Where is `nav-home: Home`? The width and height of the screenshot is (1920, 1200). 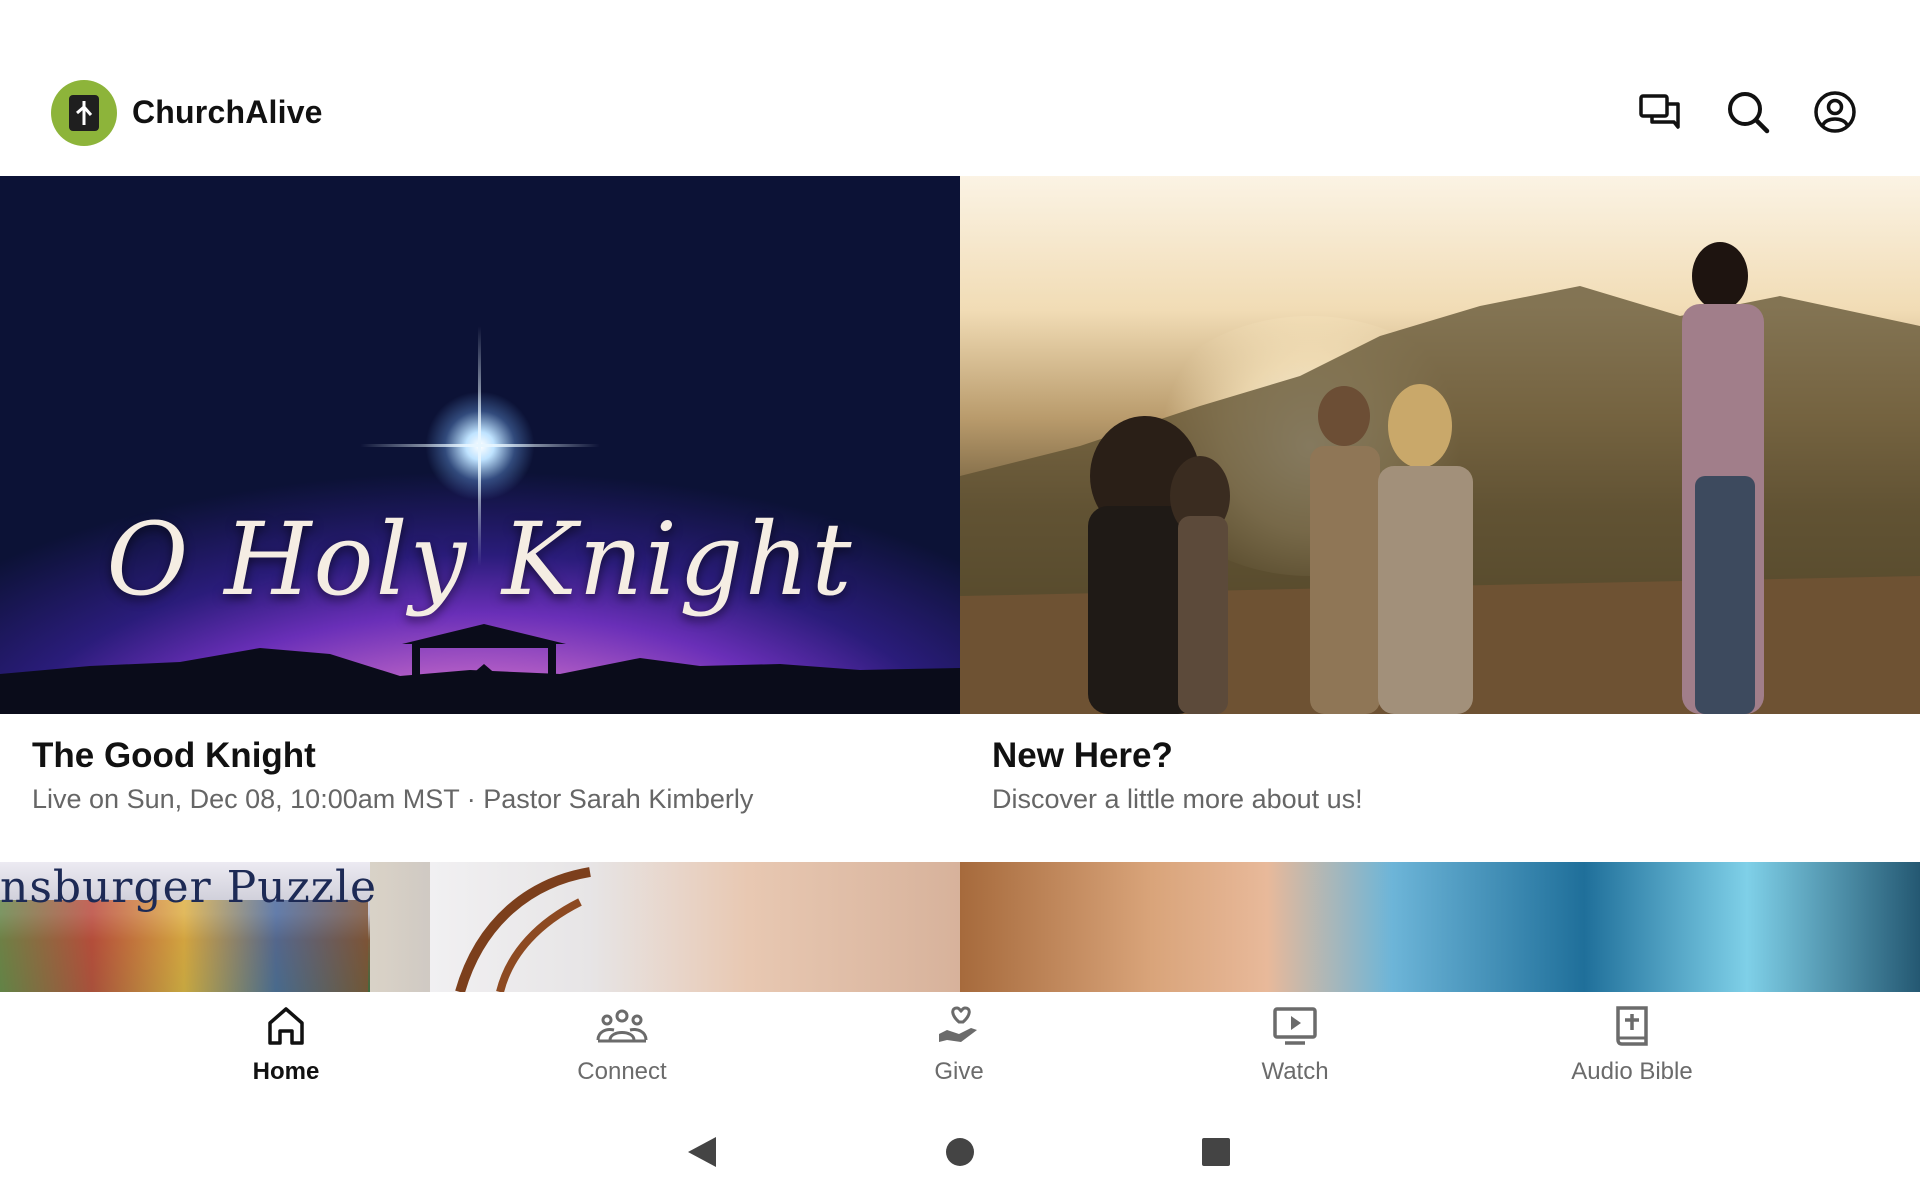
nav-home: Home is located at coordinates (286, 1050).